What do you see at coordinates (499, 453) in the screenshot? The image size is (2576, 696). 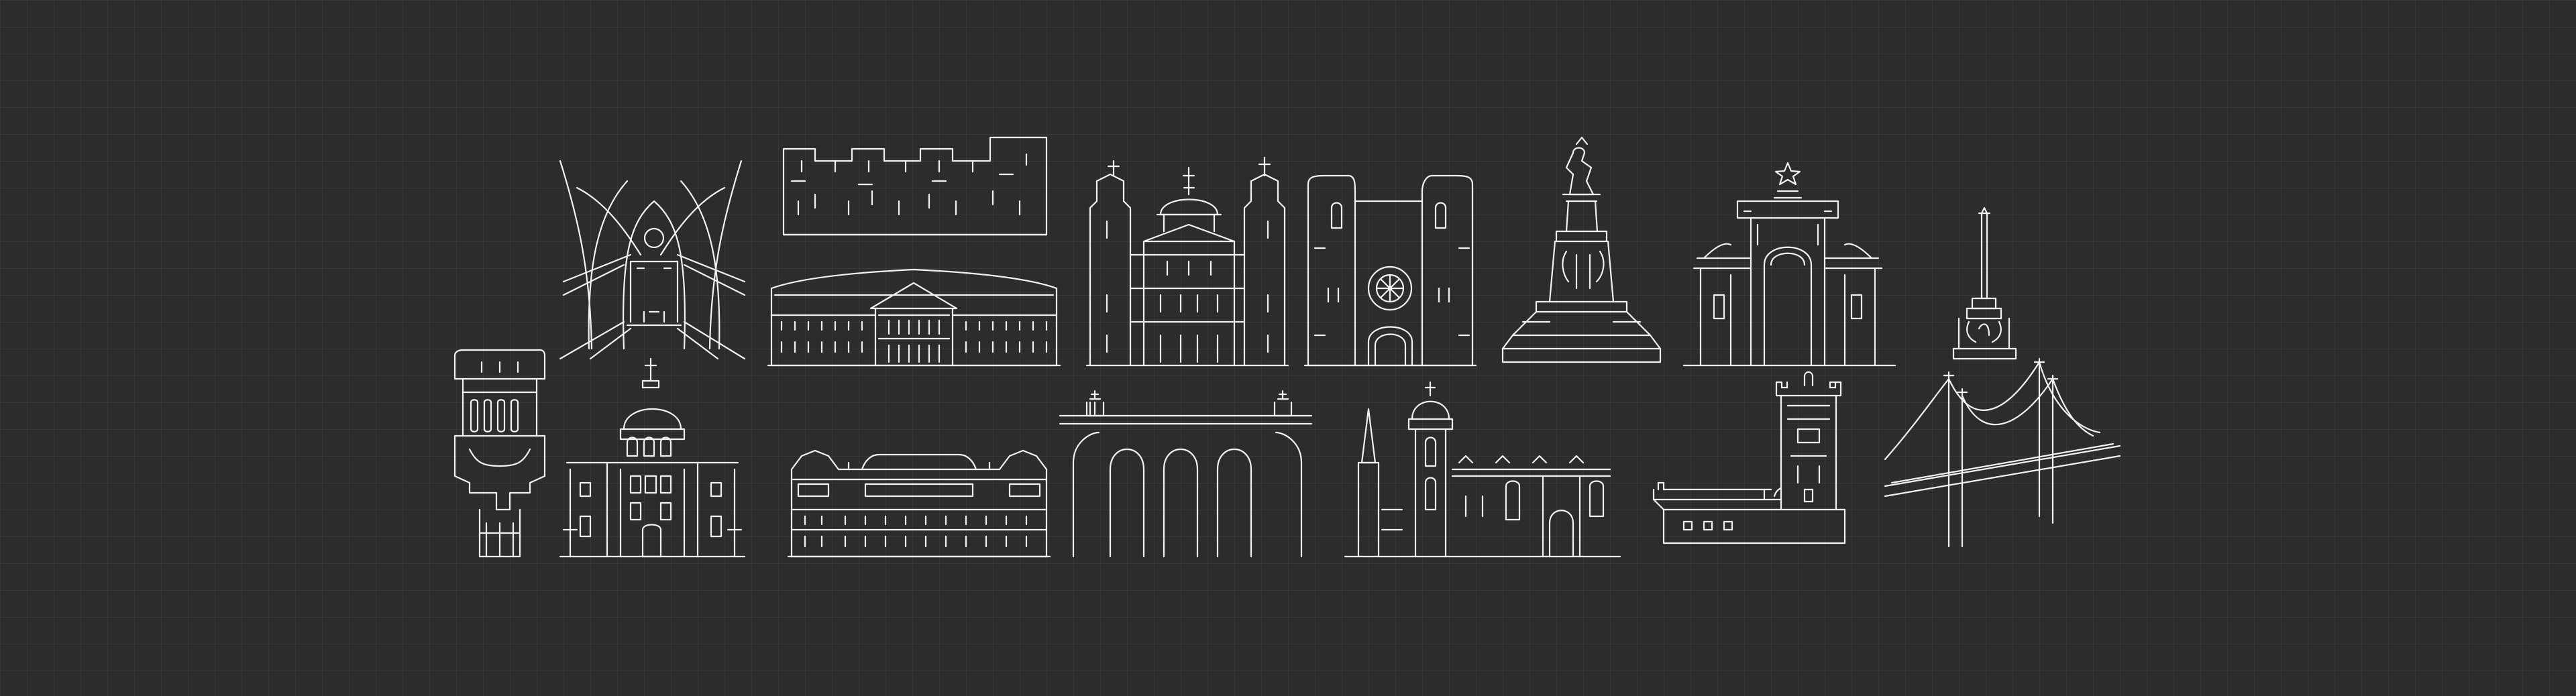 I see `elevator-tower-icon` at bounding box center [499, 453].